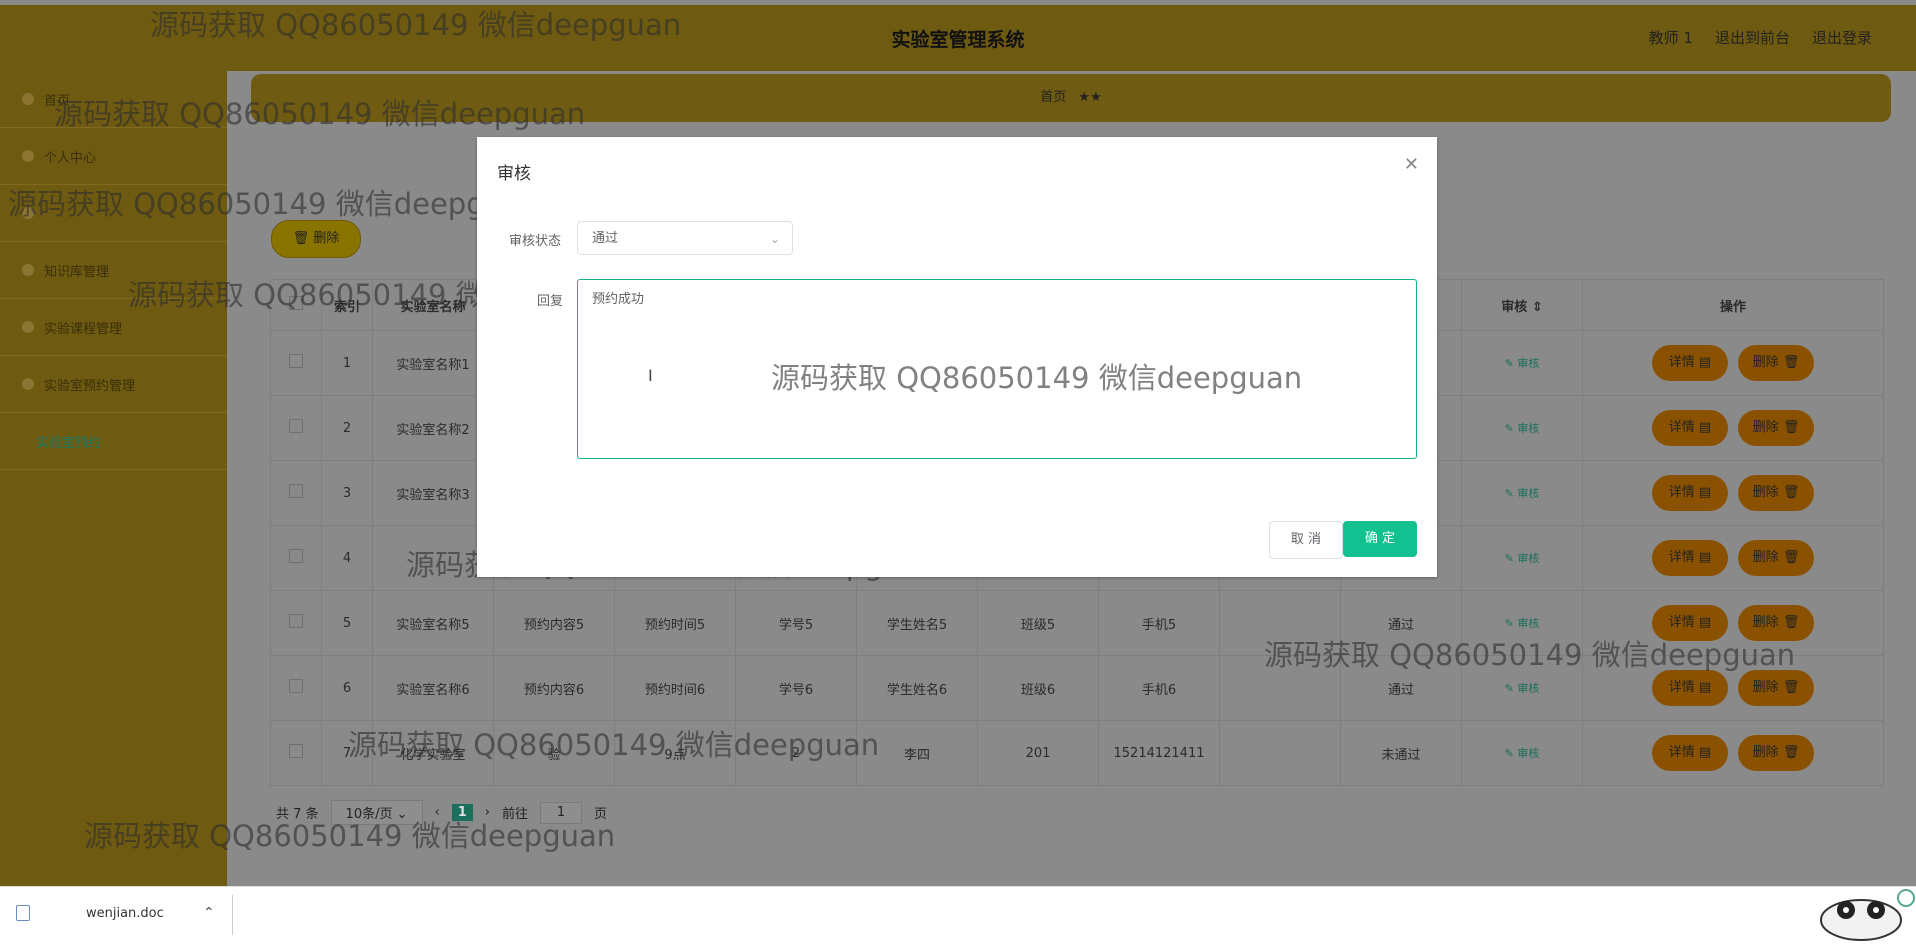  Describe the element at coordinates (1752, 37) in the screenshot. I see `exit-to-front-link: 退出到前台` at that location.